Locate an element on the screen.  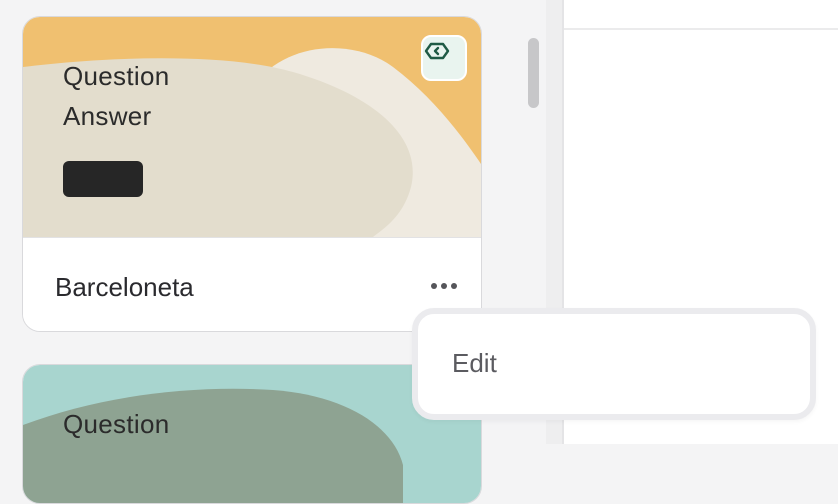
tag-icon is located at coordinates (437, 51).